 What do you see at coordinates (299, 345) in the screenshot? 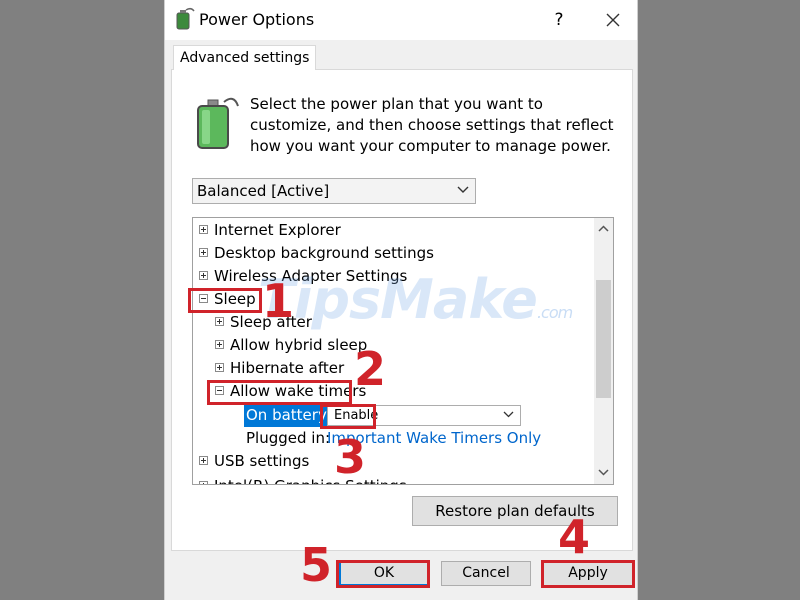
I see `tree-item-label: Allow hybrid sleep` at bounding box center [299, 345].